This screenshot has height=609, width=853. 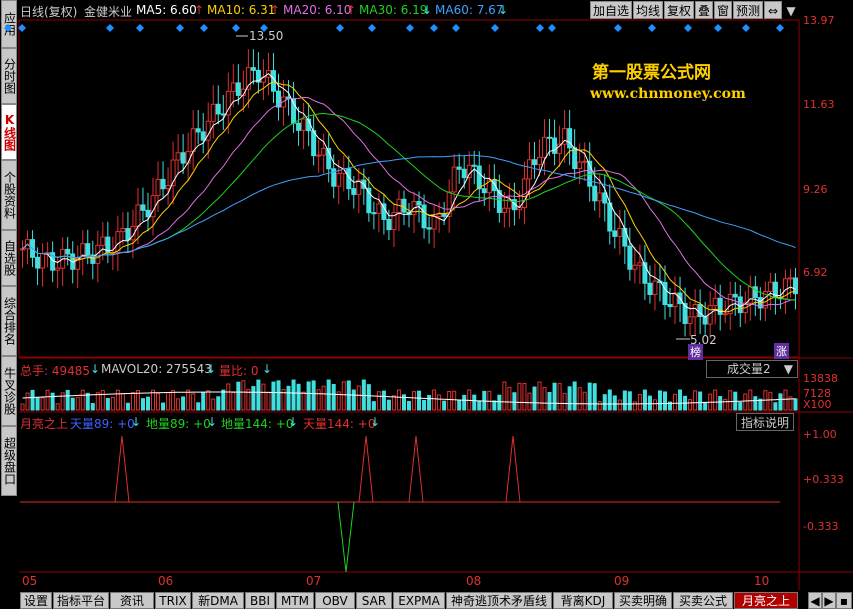 What do you see at coordinates (695, 352) in the screenshot?
I see `badge-bang: 榜` at bounding box center [695, 352].